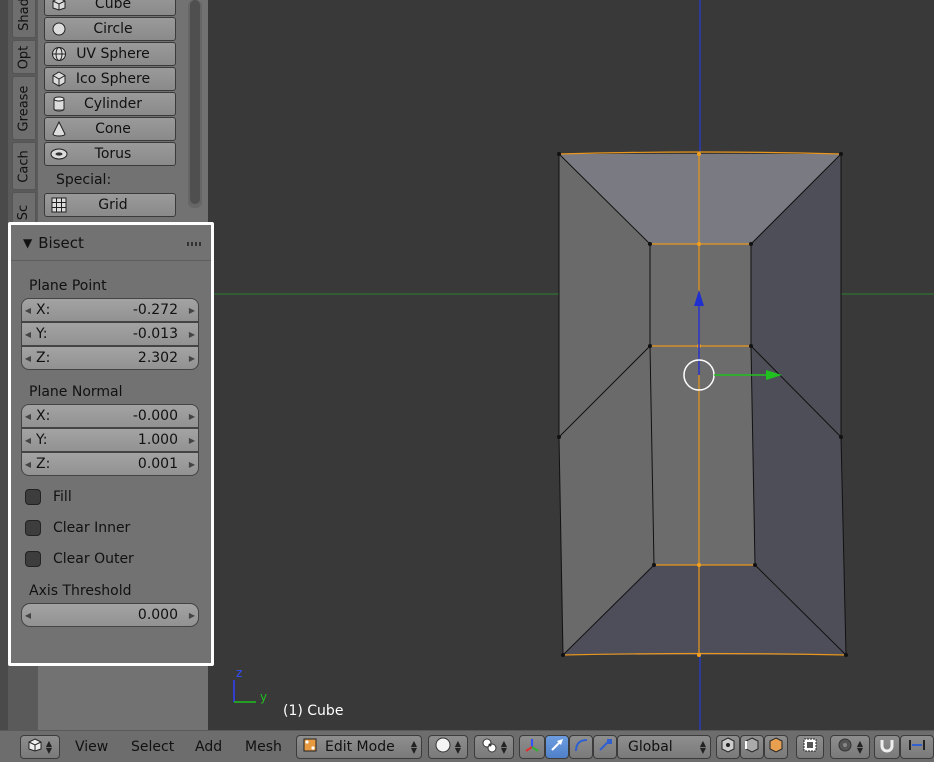 This screenshot has height=762, width=934. What do you see at coordinates (27, 243) in the screenshot?
I see `collapse-triangle-icon: ▼` at bounding box center [27, 243].